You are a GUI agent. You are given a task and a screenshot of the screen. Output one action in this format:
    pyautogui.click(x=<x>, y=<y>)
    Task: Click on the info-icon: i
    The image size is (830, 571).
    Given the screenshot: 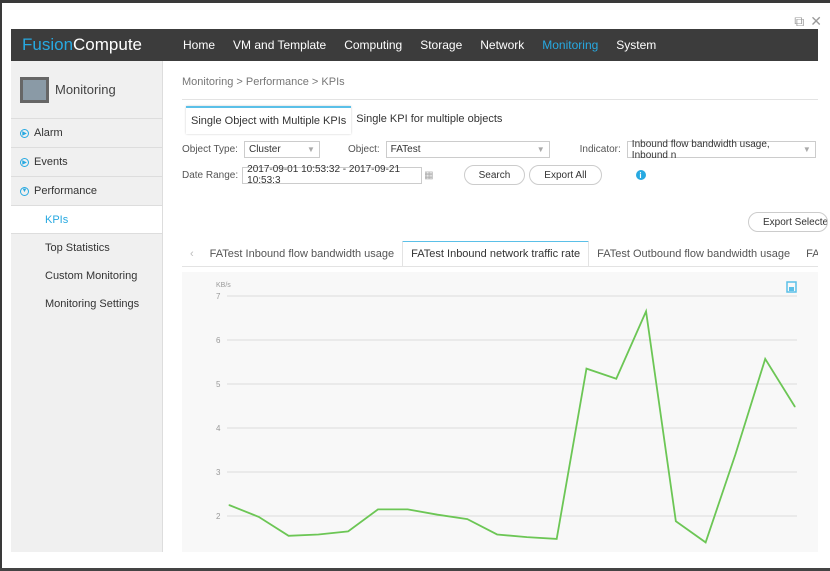 What is the action you would take?
    pyautogui.click(x=640, y=175)
    